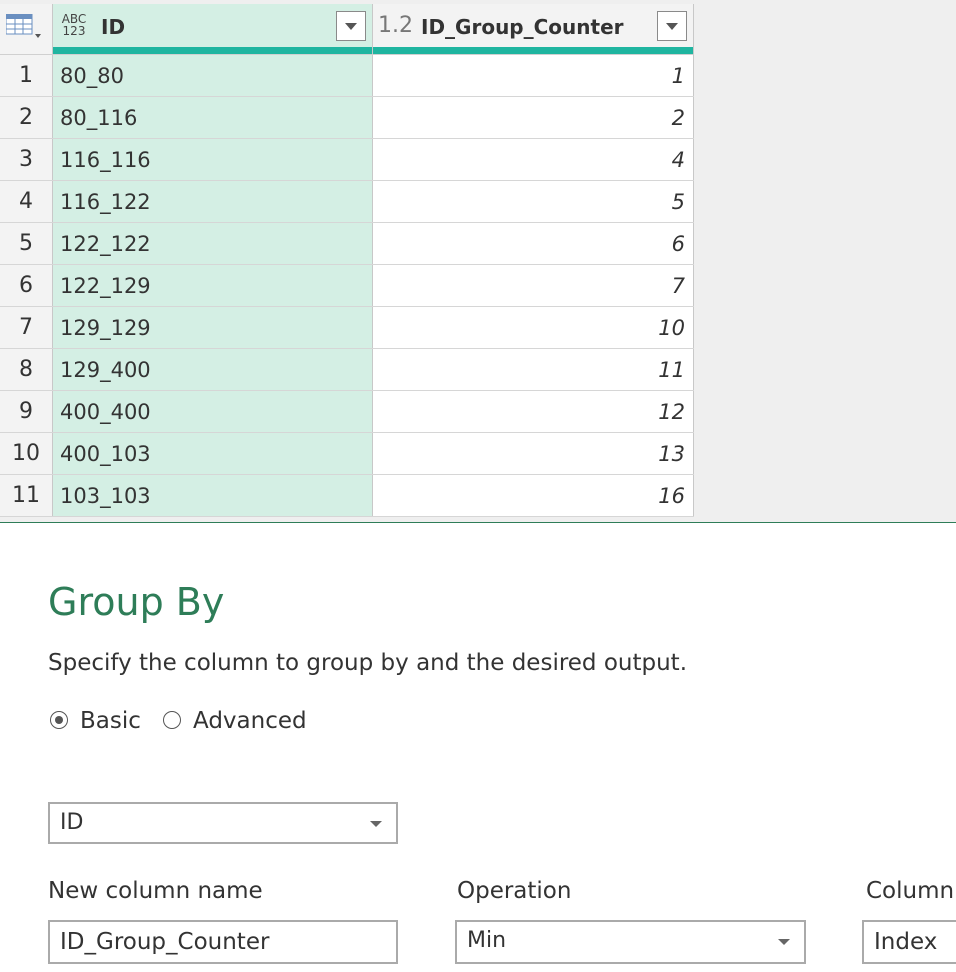 The width and height of the screenshot is (956, 972). I want to click on table-row: 4 116_122 5, so click(347, 202).